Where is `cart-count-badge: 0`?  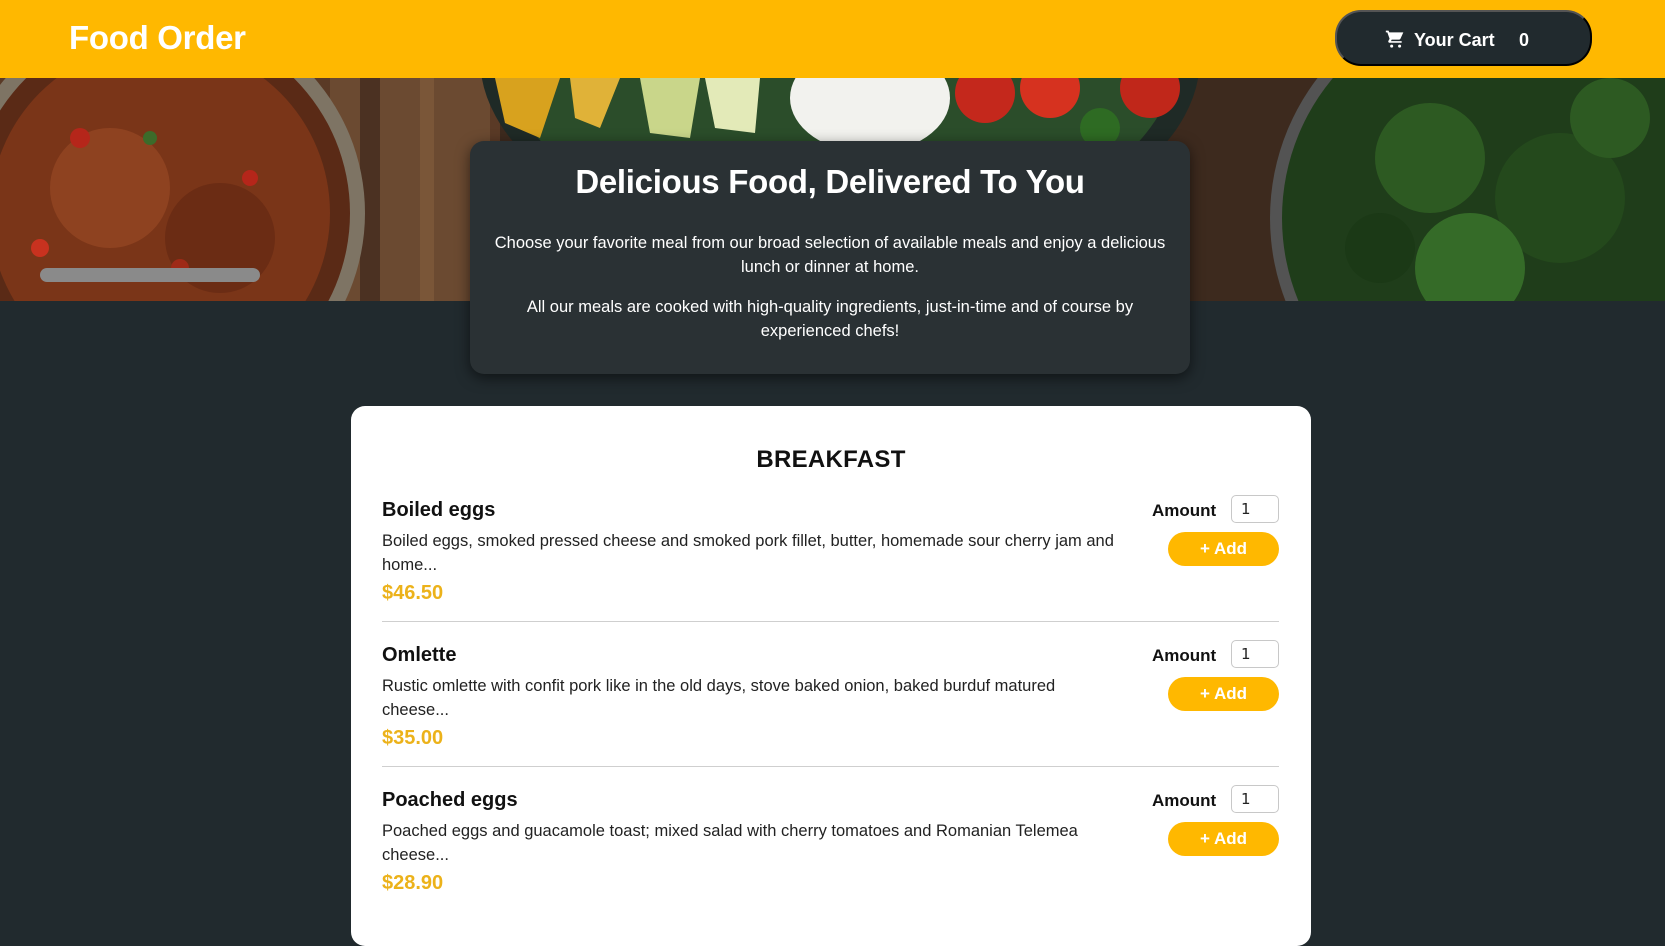
cart-count-badge: 0 is located at coordinates (1524, 40).